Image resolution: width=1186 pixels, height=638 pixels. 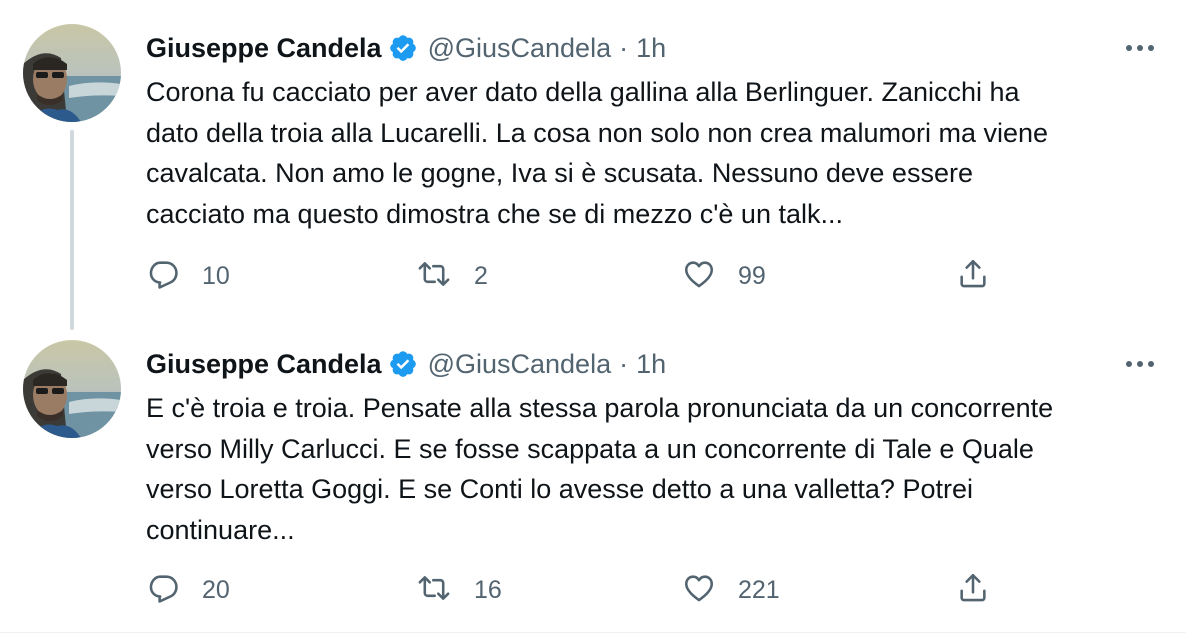 What do you see at coordinates (188, 590) in the screenshot?
I see `reply-button: 20` at bounding box center [188, 590].